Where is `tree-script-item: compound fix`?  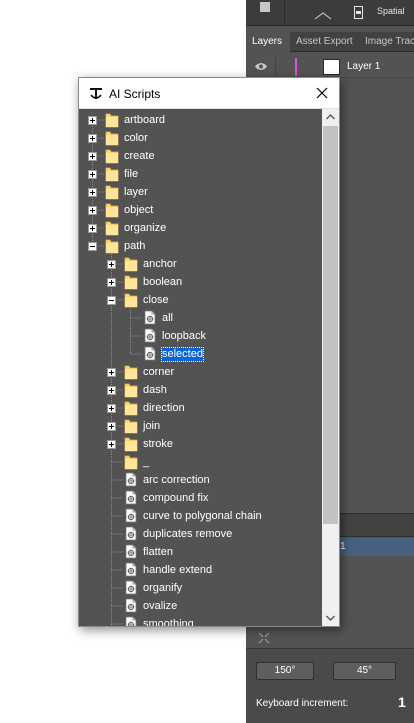
tree-script-item: compound fix is located at coordinates (200, 498).